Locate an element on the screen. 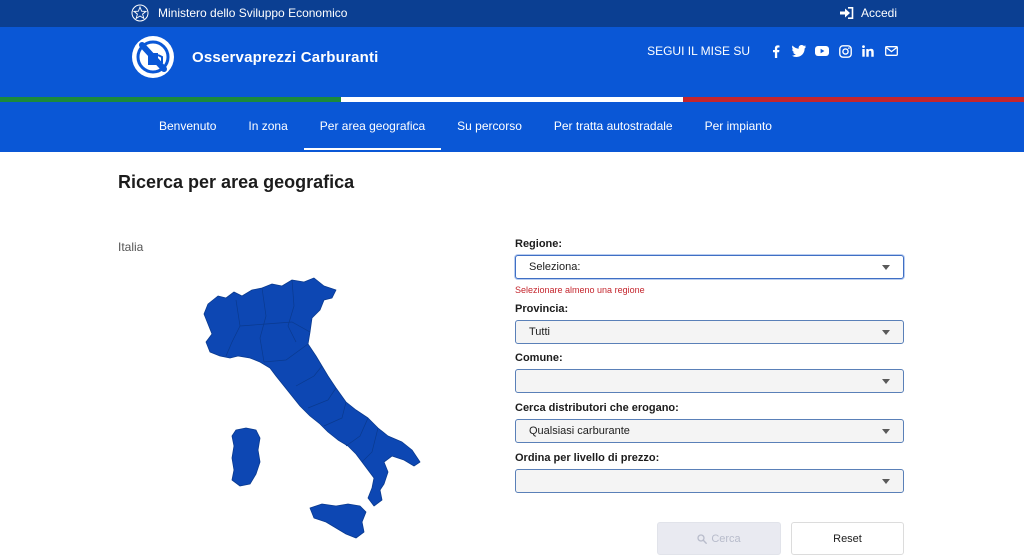 Image resolution: width=1024 pixels, height=555 pixels. search-button: Cerca is located at coordinates (719, 538).